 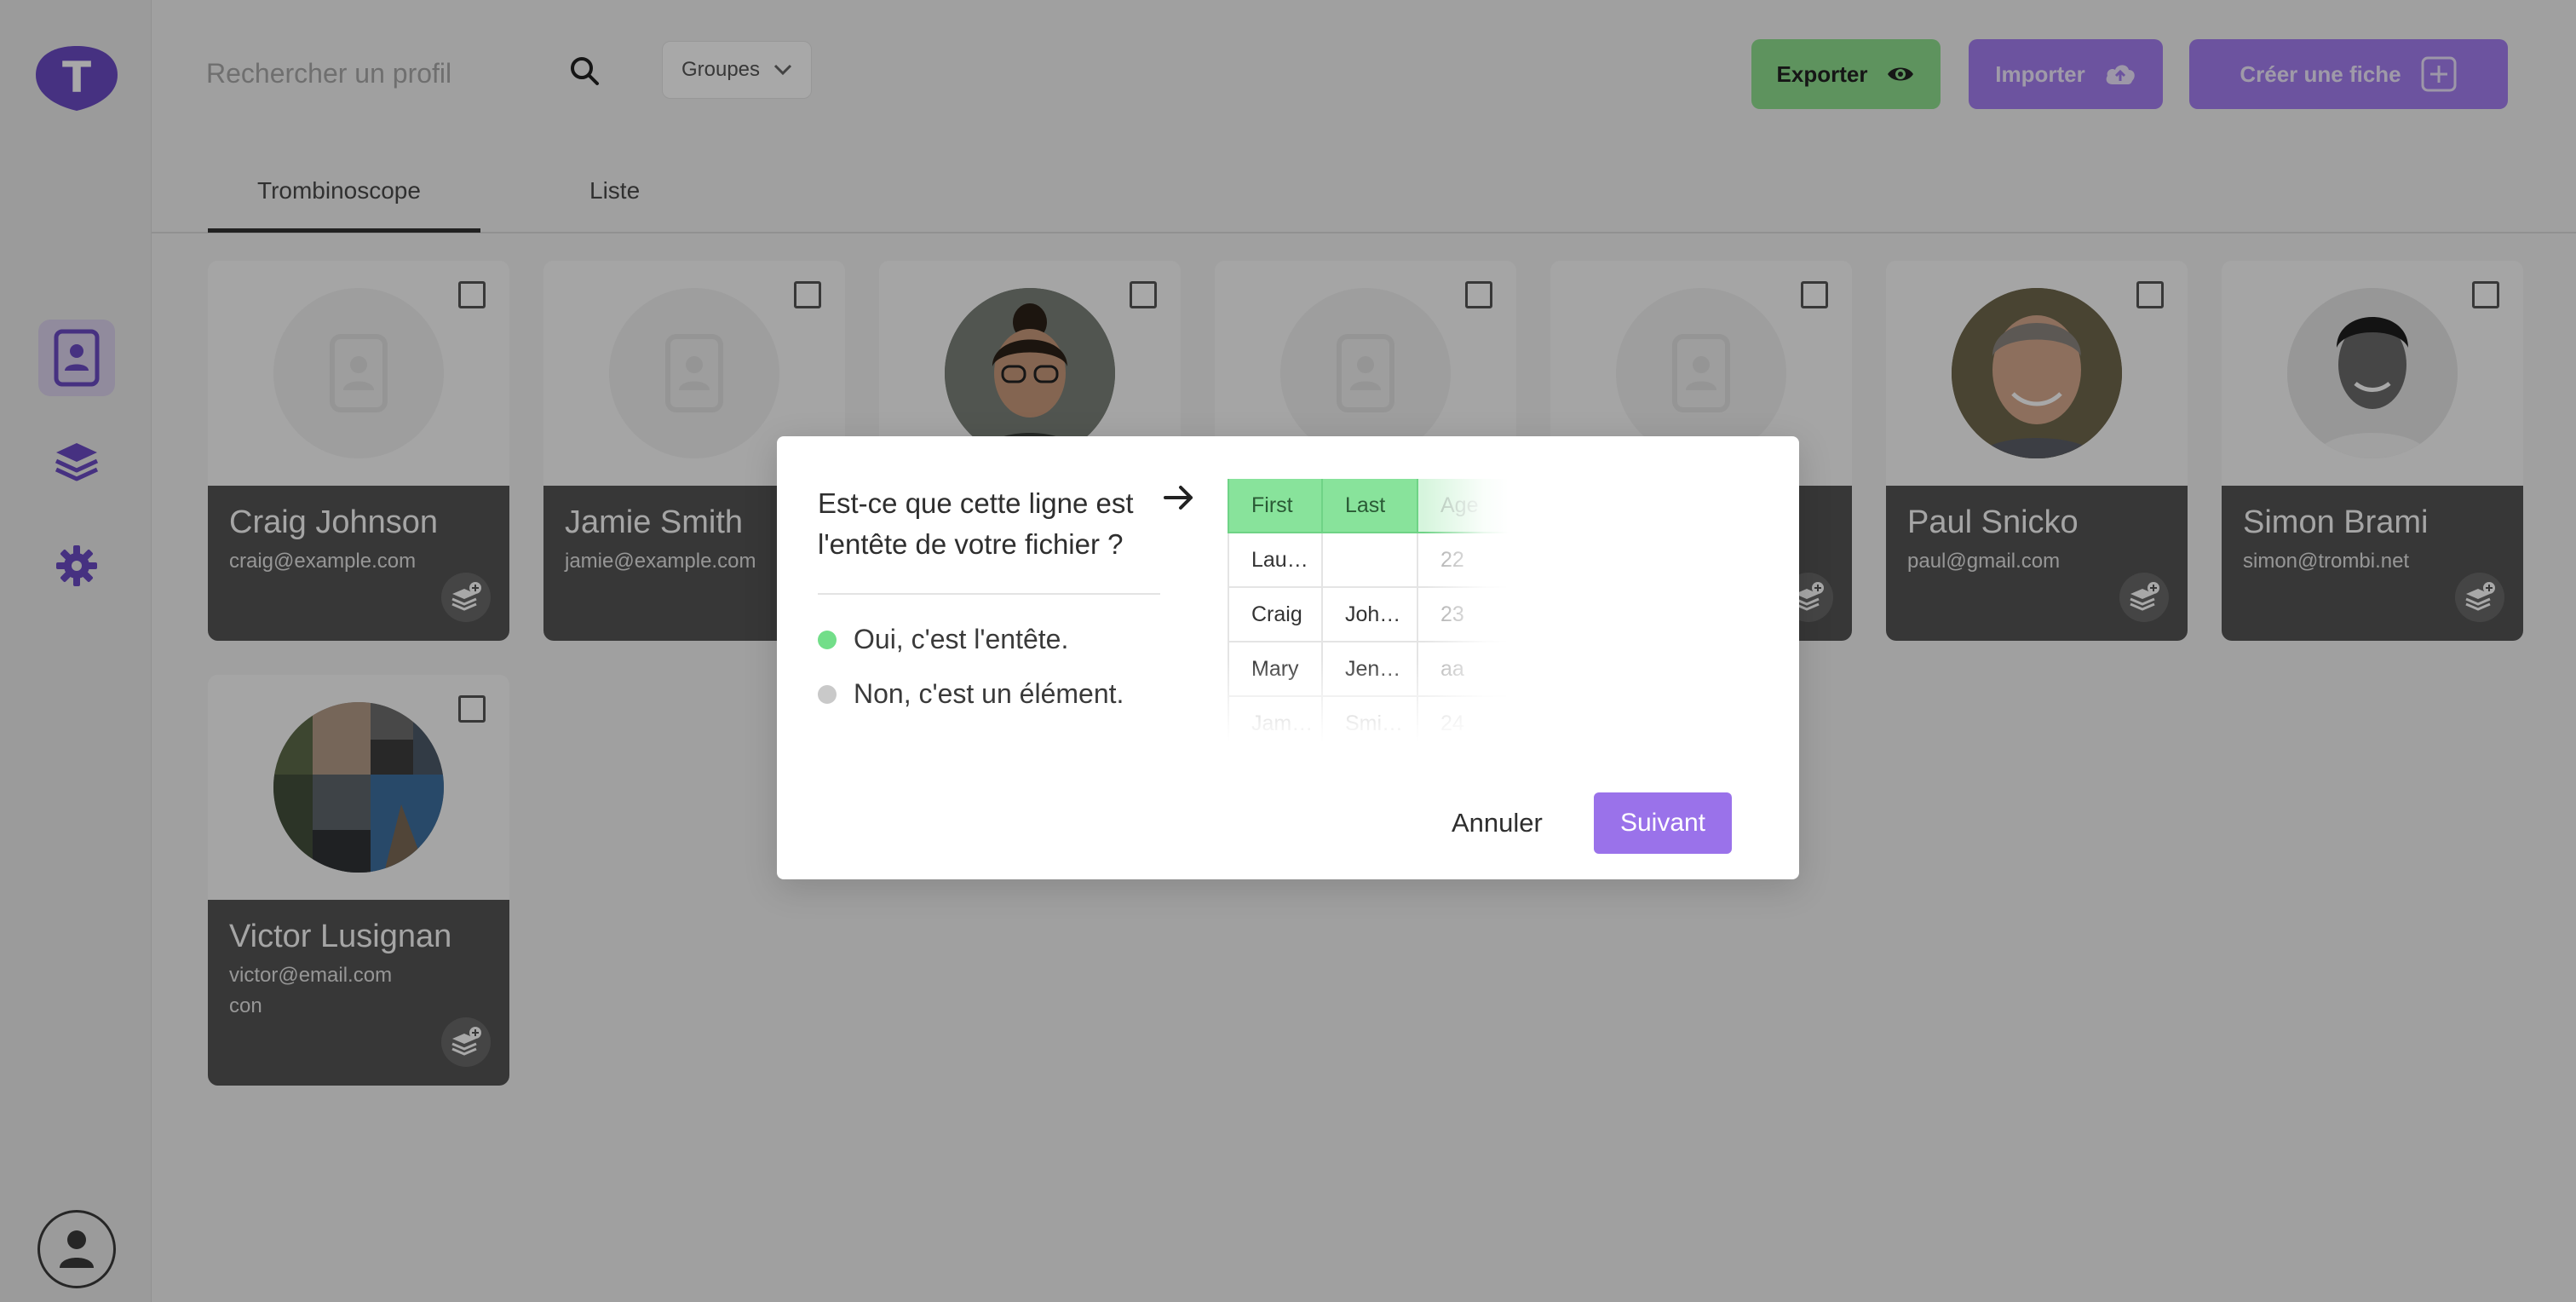 I want to click on preview-cell: 24, so click(x=1464, y=720).